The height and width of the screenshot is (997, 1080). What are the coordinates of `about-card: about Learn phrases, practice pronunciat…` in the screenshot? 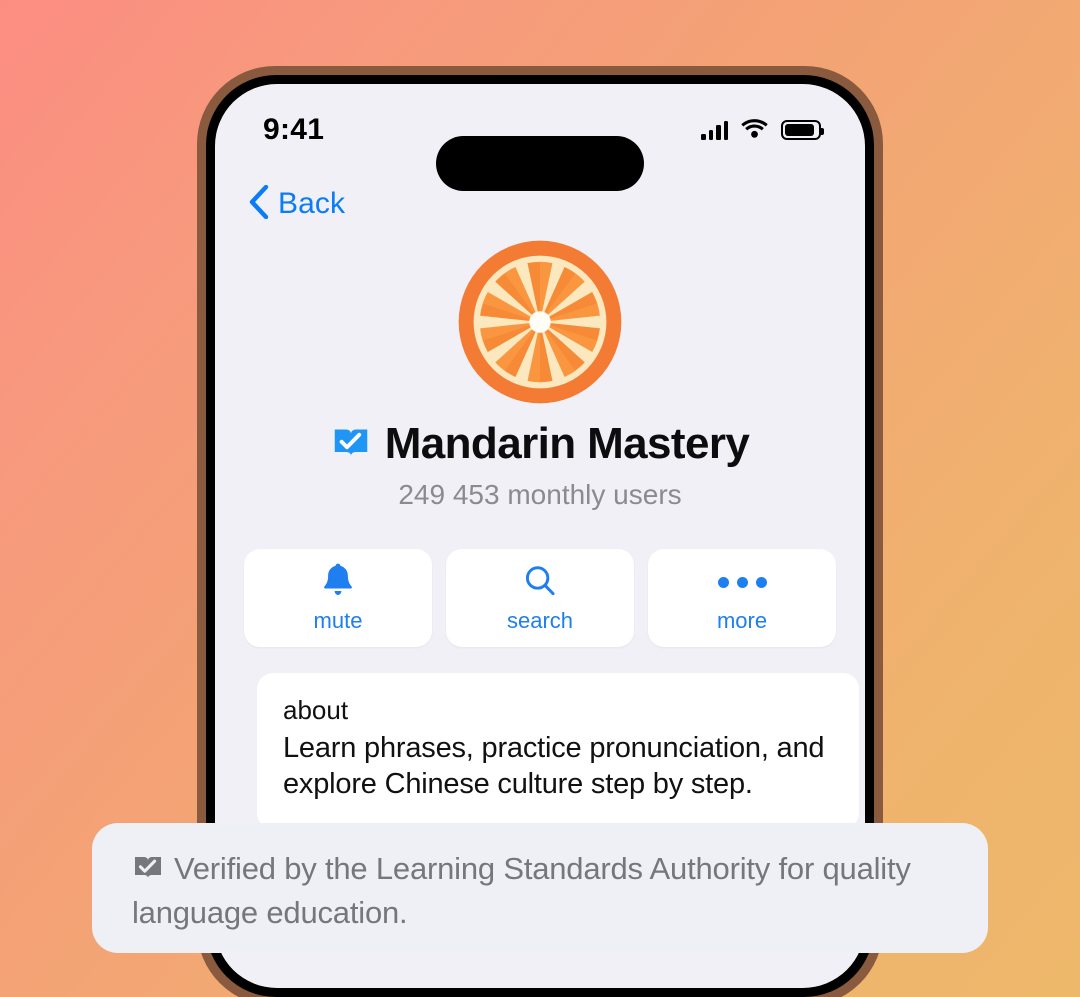 It's located at (558, 751).